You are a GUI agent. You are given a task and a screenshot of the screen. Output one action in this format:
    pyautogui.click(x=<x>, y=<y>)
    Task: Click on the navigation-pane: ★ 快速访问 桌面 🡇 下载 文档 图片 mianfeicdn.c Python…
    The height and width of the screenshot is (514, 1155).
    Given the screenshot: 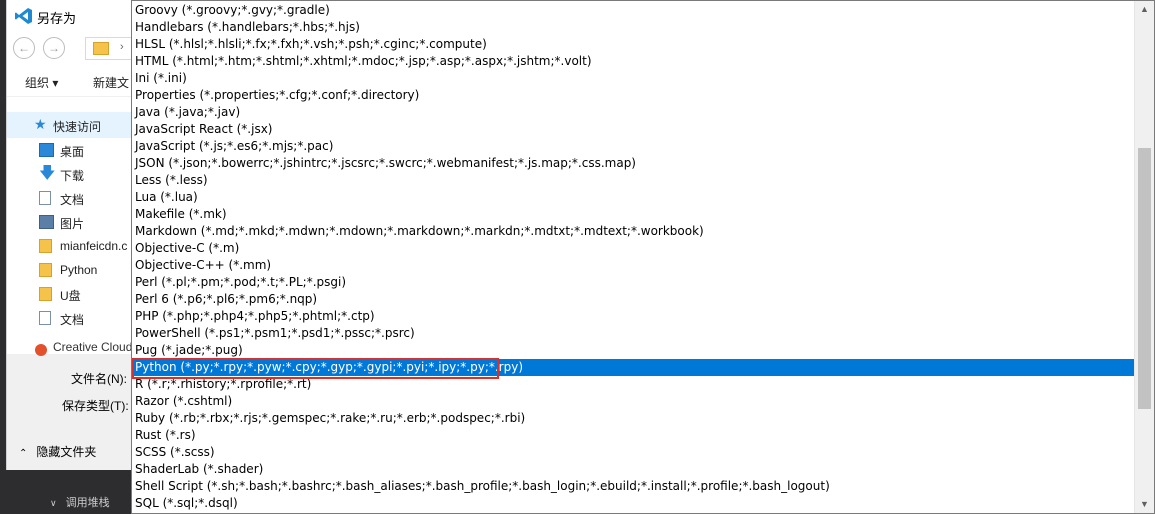 What is the action you would take?
    pyautogui.click(x=77, y=234)
    